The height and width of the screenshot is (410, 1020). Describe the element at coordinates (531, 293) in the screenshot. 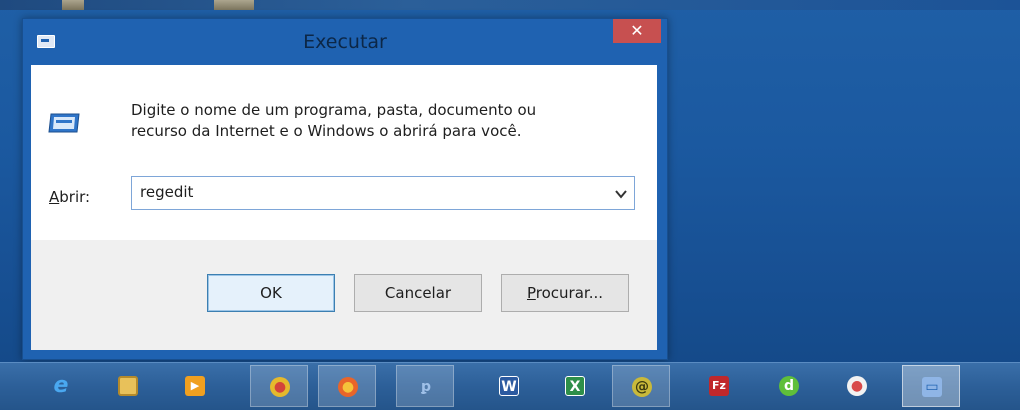

I see `browse-access-key: P` at that location.